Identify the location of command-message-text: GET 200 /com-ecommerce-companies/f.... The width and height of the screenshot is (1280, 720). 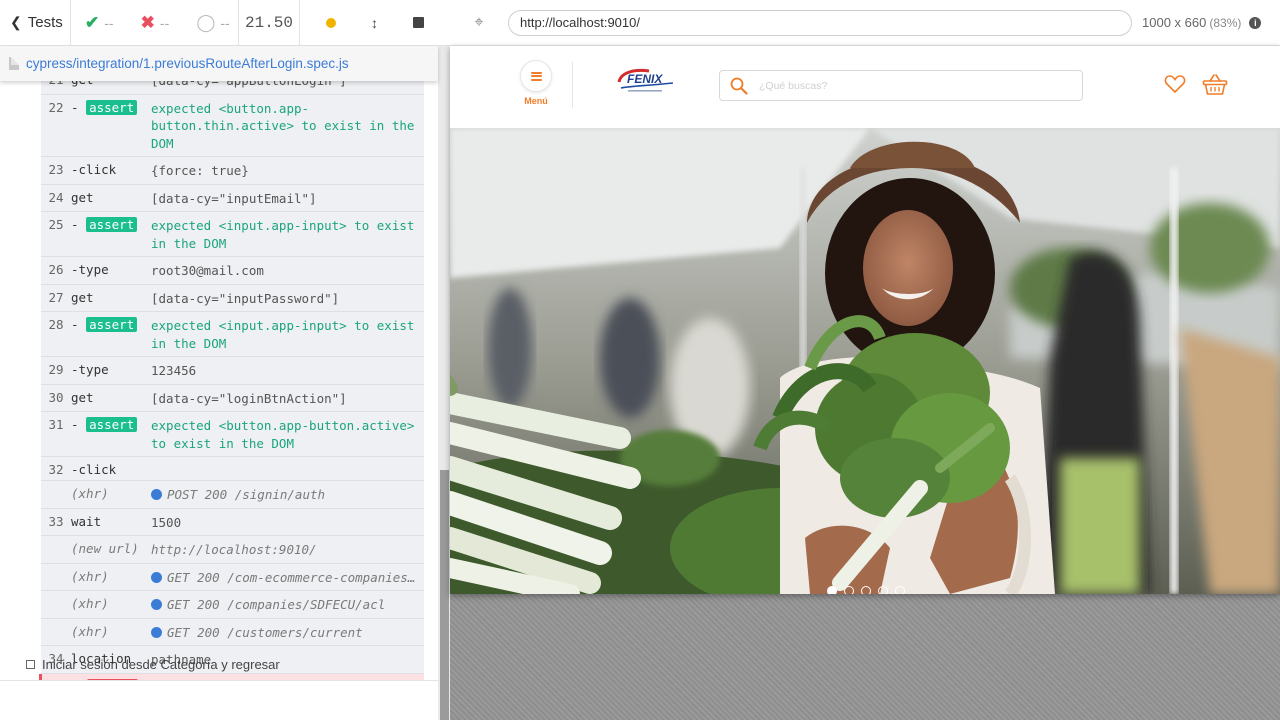
(295, 577).